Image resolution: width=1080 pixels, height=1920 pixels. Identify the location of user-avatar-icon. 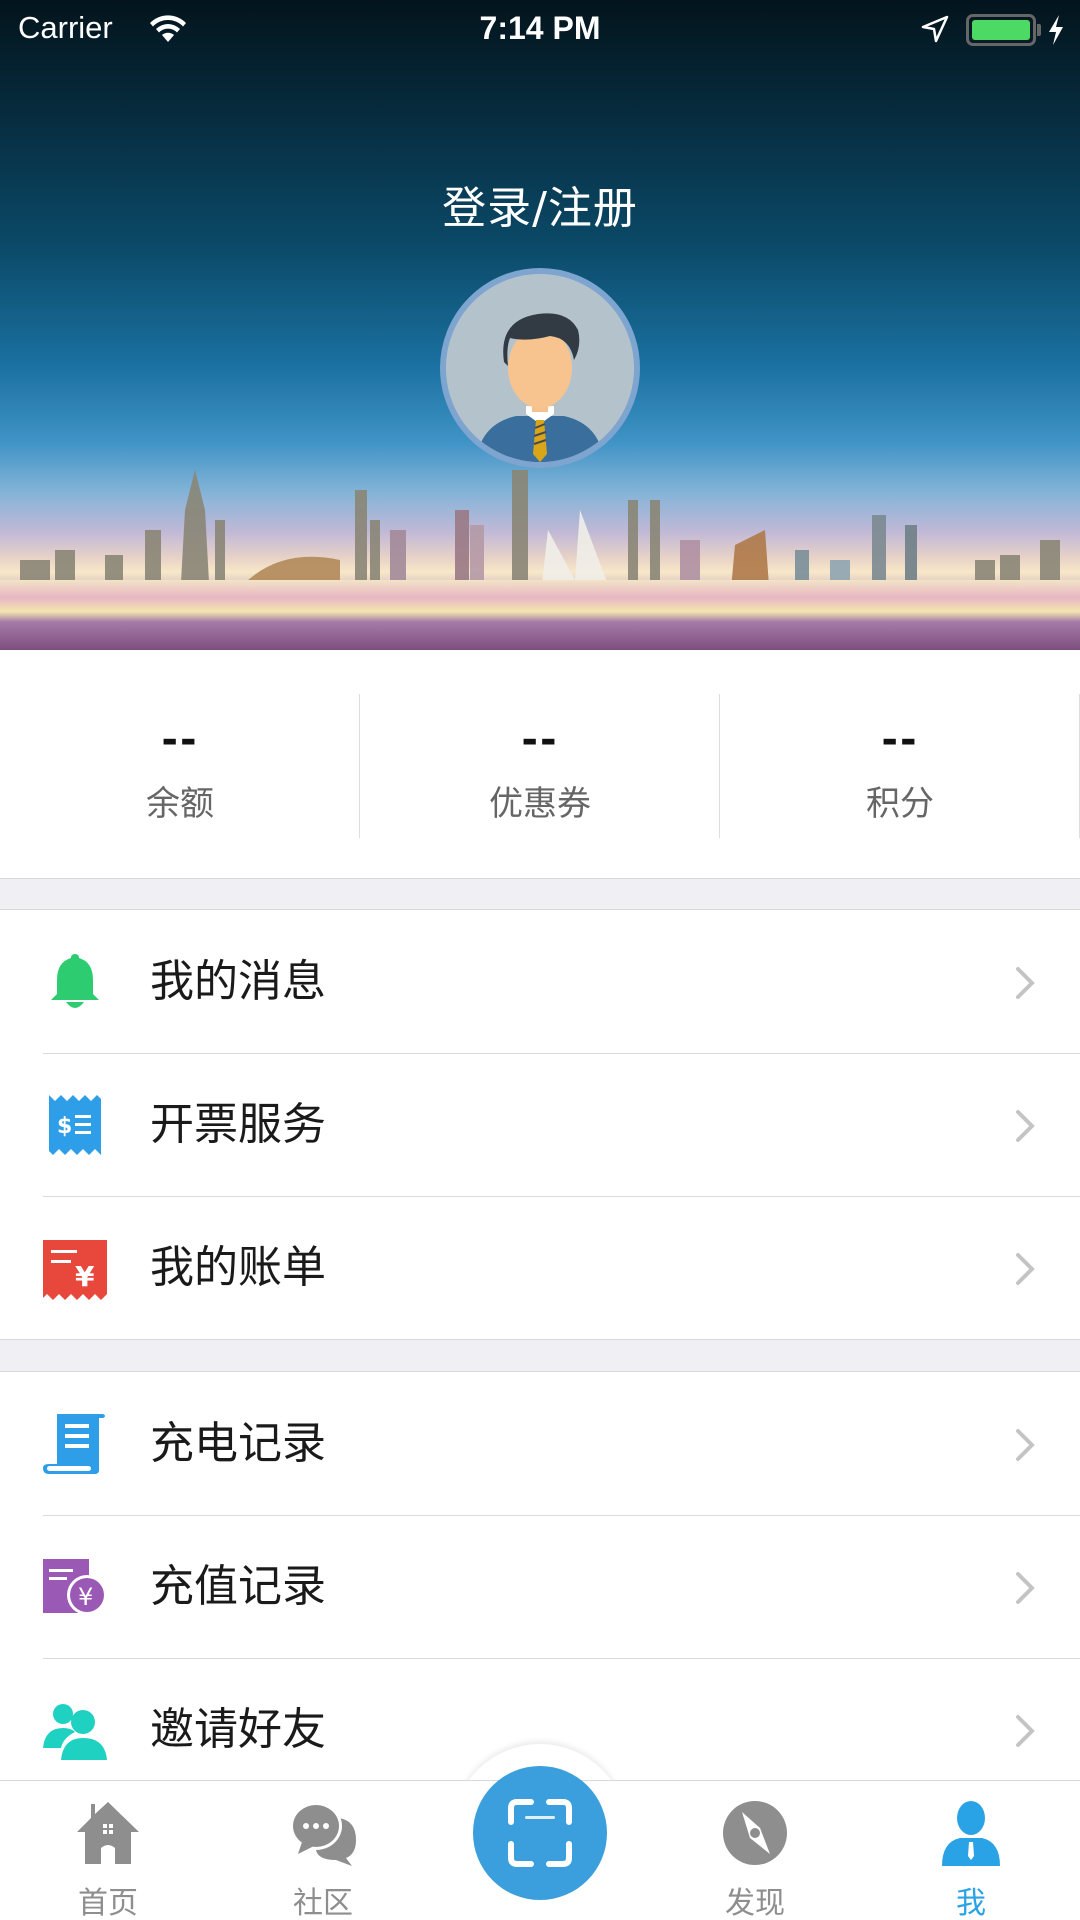
(540, 368).